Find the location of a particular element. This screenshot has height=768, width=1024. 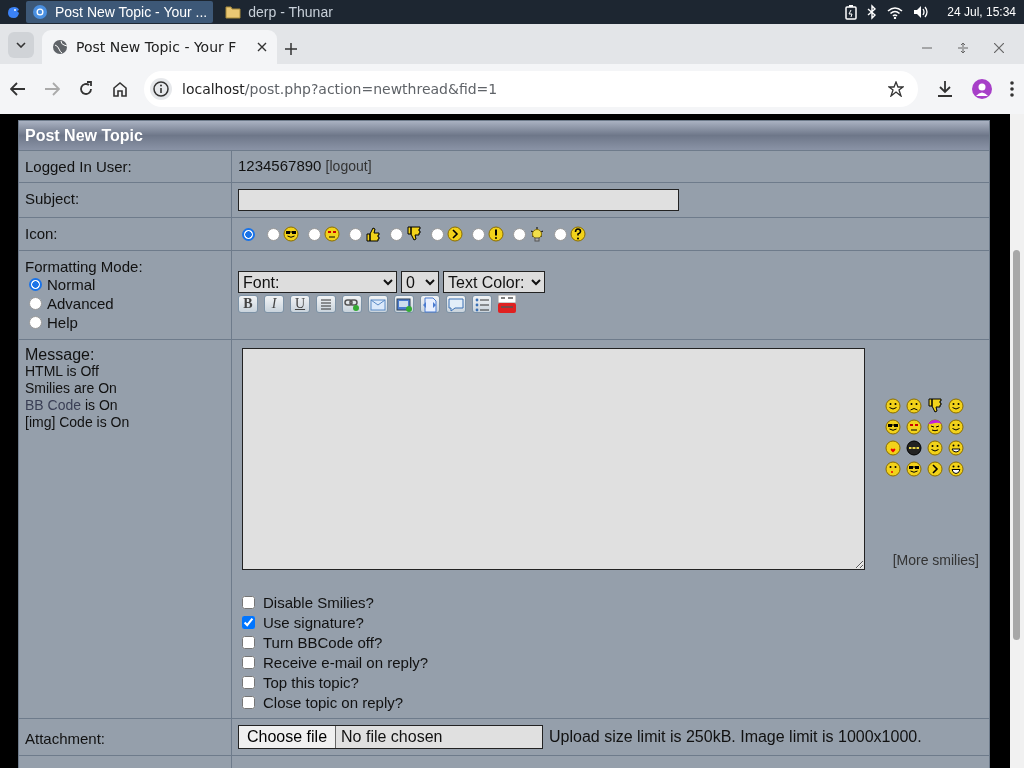

clock: 24 Jul, 15:34 is located at coordinates (981, 12).